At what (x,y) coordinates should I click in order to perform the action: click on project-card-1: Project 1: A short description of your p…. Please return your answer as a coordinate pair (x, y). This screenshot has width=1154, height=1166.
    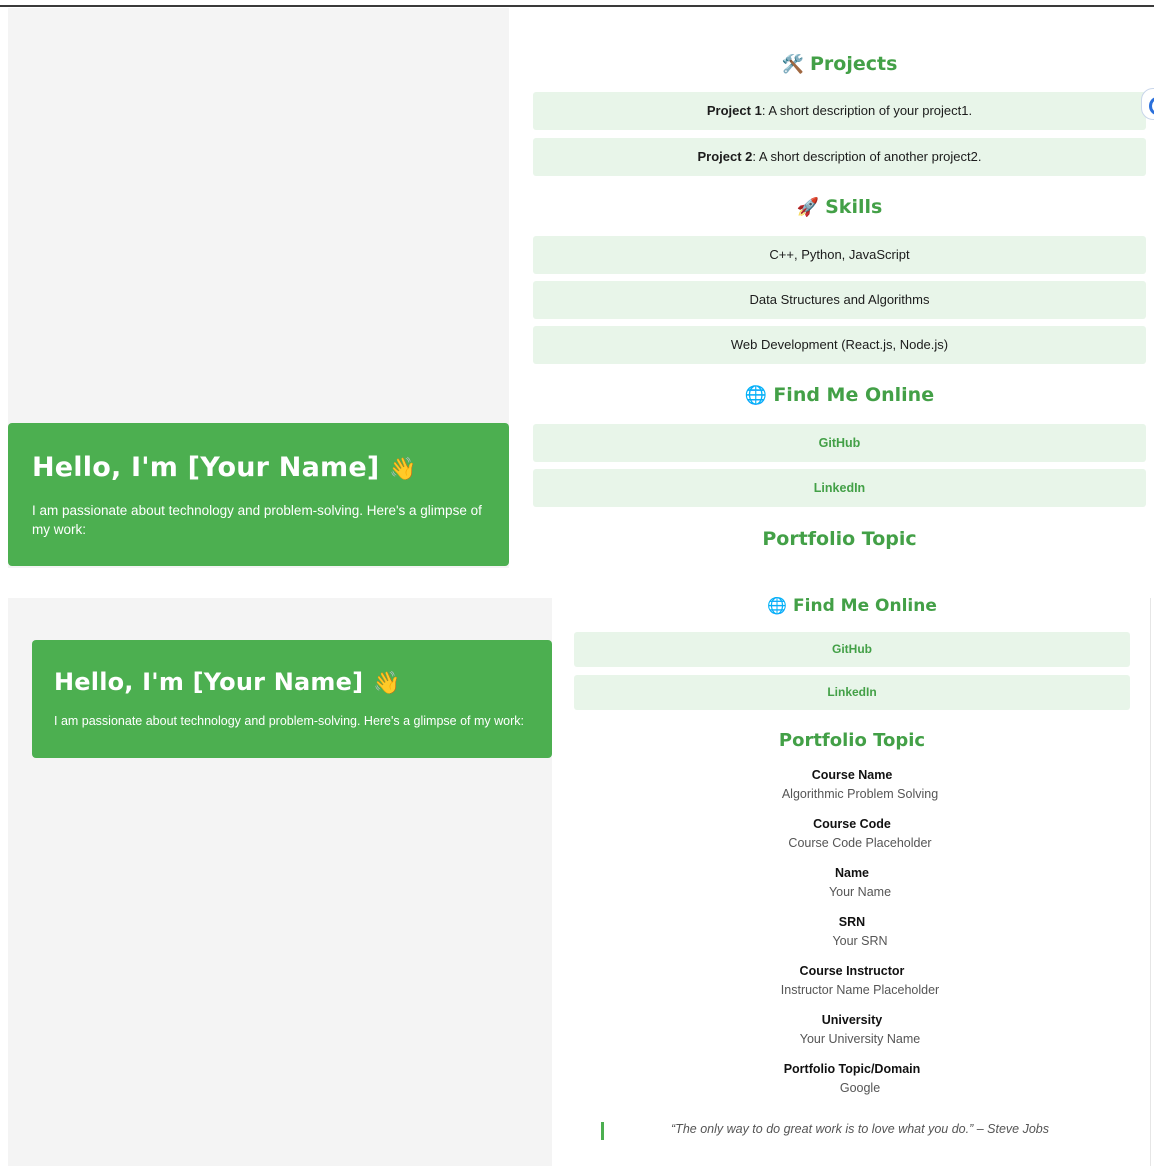
    Looking at the image, I should click on (839, 111).